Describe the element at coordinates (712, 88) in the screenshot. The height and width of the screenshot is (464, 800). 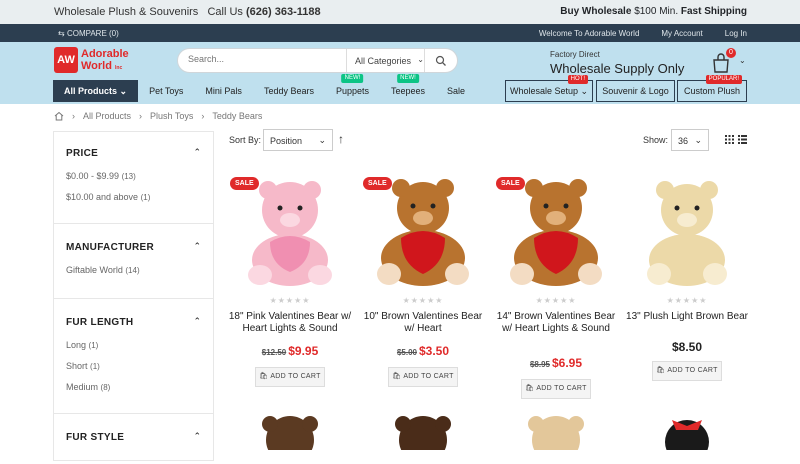
I see `custom-plush-button: Custom Plush POPULAR!` at that location.